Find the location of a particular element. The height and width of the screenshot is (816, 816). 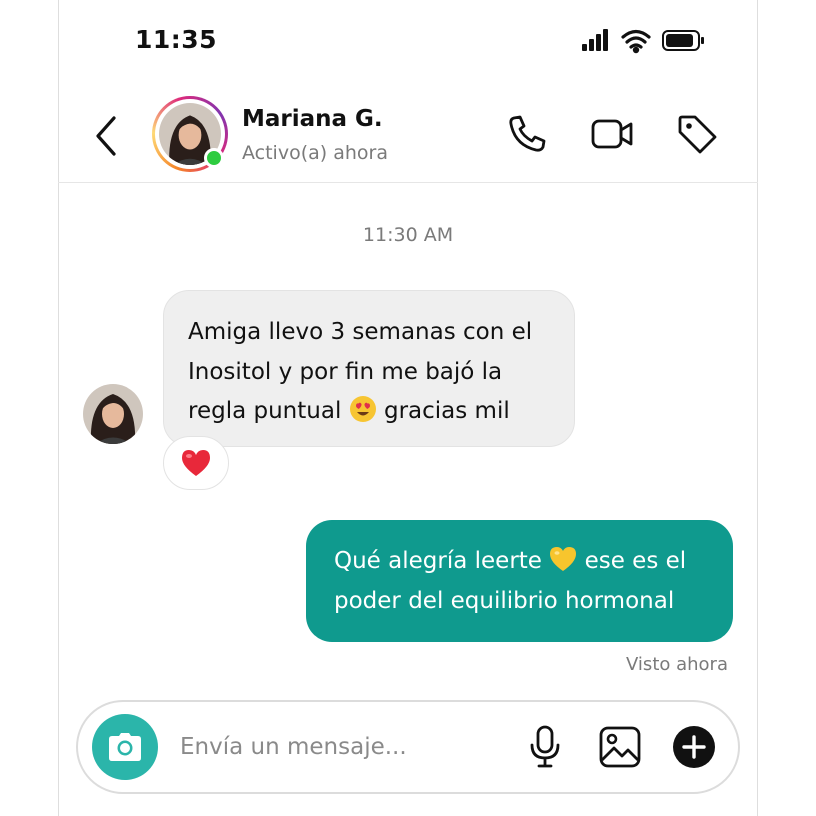

incoming-text-part: regla puntual is located at coordinates (265, 411).